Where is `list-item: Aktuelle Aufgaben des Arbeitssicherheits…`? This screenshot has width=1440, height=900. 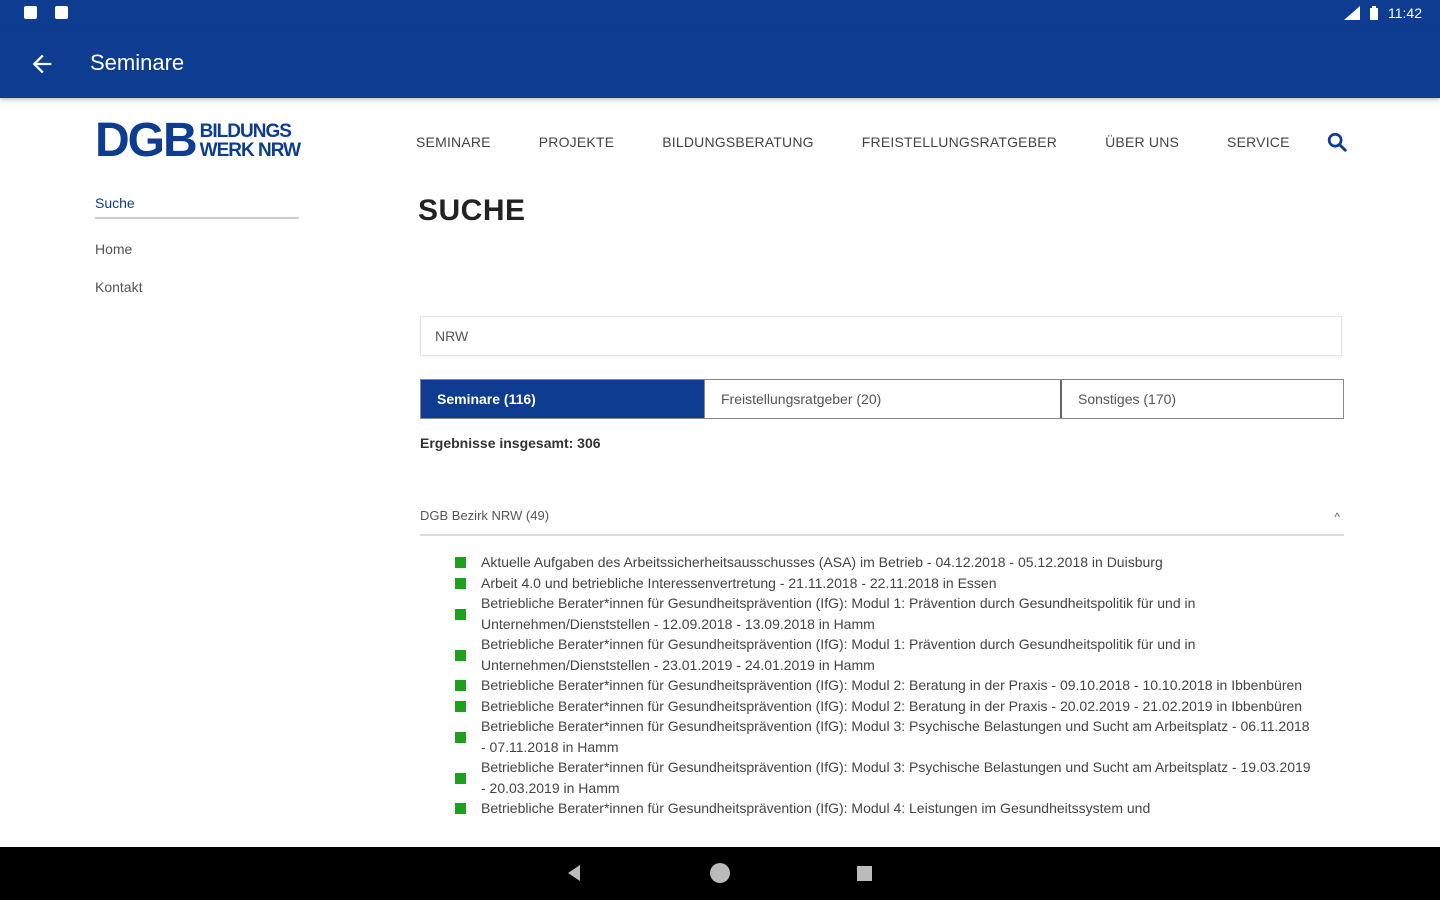 list-item: Aktuelle Aufgaben des Arbeitssicherheits… is located at coordinates (885, 562).